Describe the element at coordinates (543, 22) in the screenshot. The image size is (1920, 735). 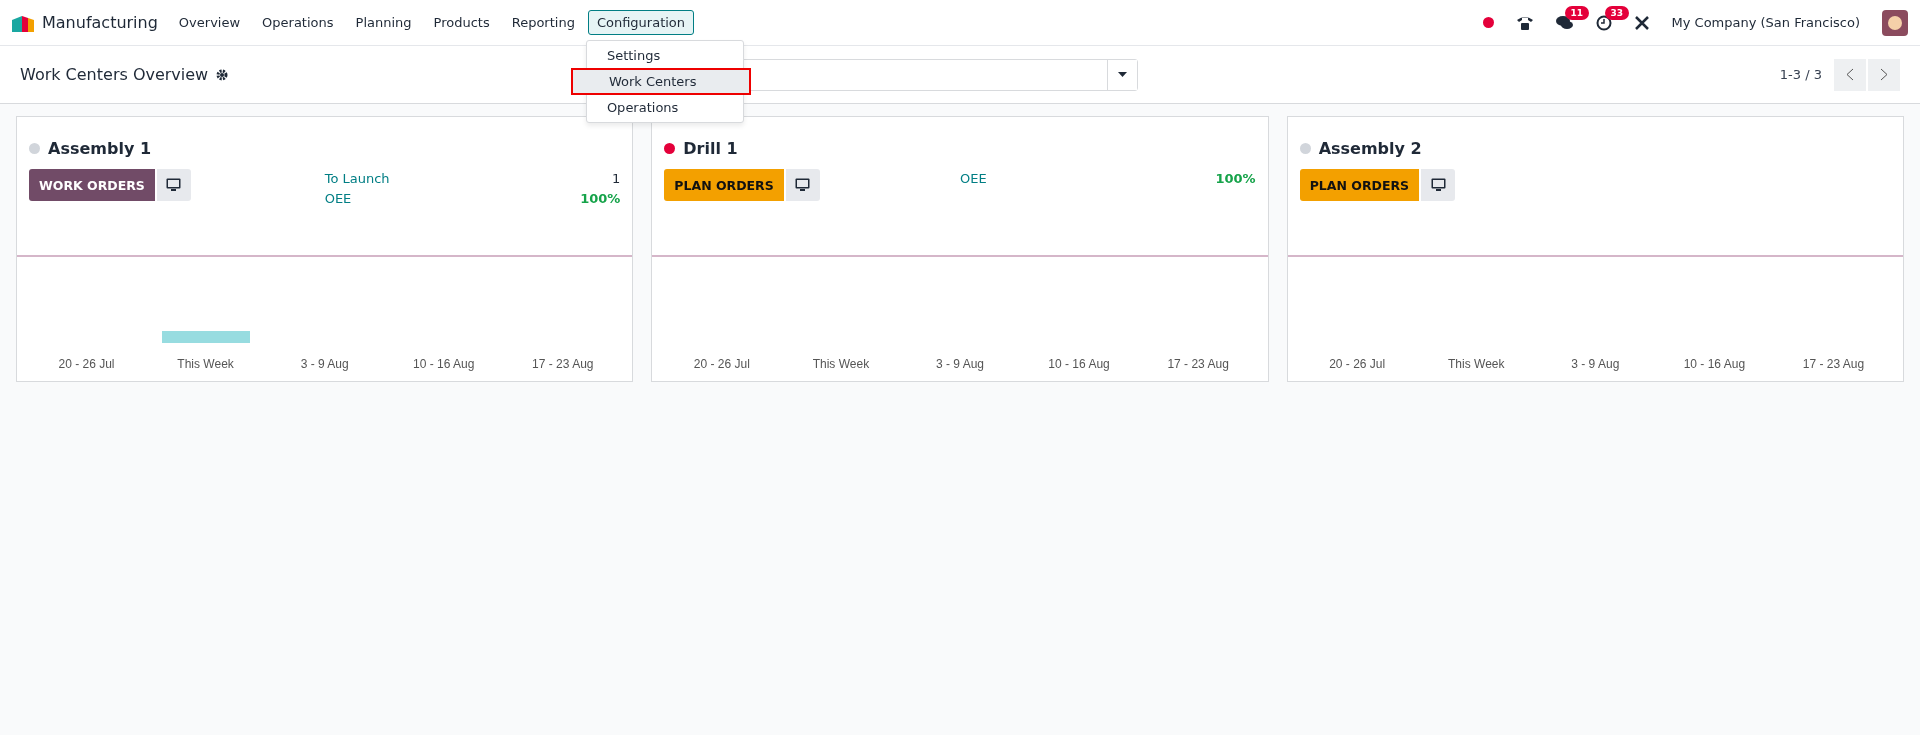
I see `menu-item: Reporting` at that location.